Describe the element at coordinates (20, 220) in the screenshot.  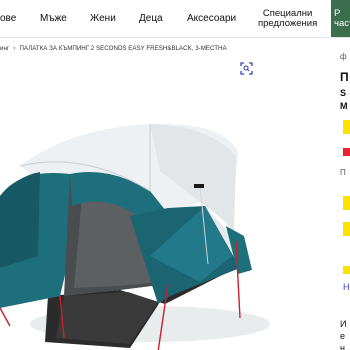
I see `tent-left-teal-shade` at that location.